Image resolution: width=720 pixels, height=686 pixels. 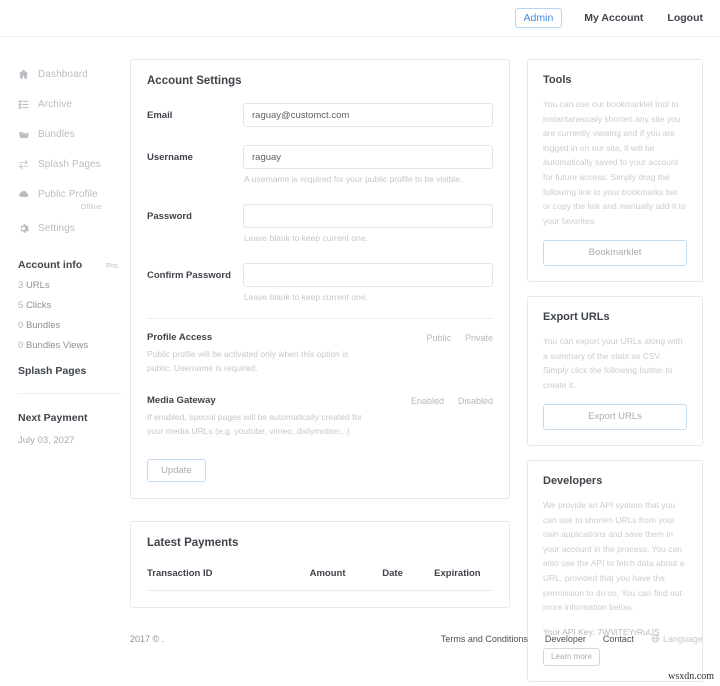 What do you see at coordinates (427, 401) in the screenshot?
I see `media-gateway-option-enabled: Enabled` at bounding box center [427, 401].